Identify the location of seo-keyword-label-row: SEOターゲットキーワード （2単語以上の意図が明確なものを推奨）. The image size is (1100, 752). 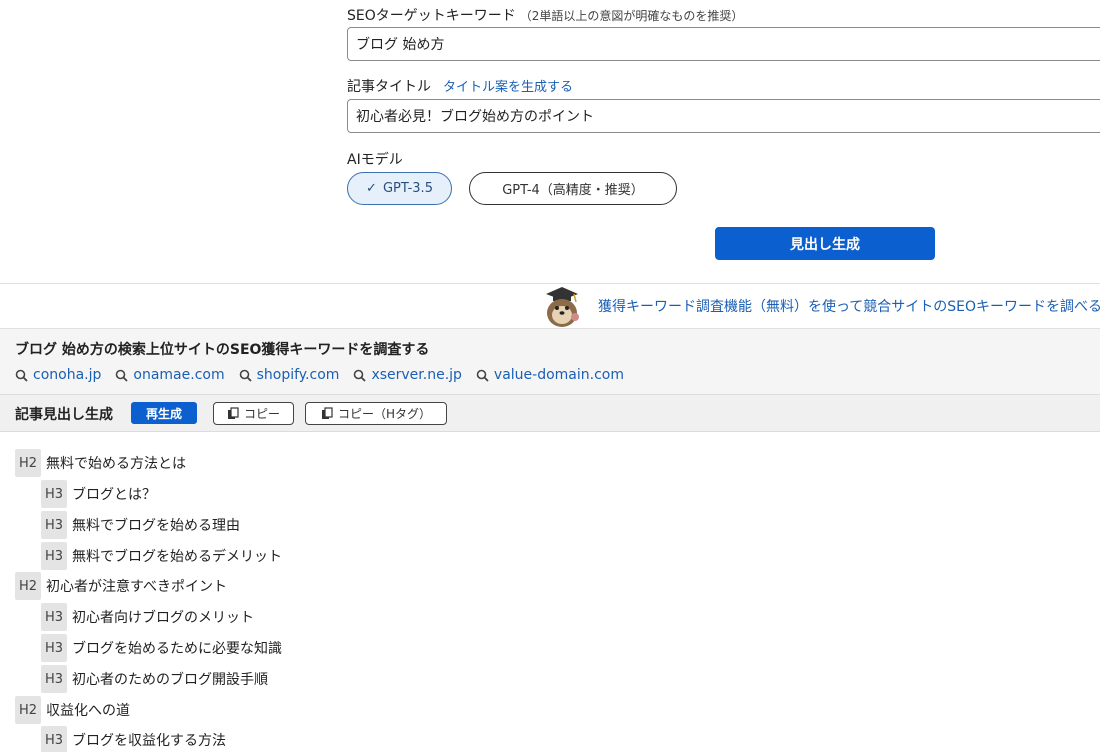
(545, 15).